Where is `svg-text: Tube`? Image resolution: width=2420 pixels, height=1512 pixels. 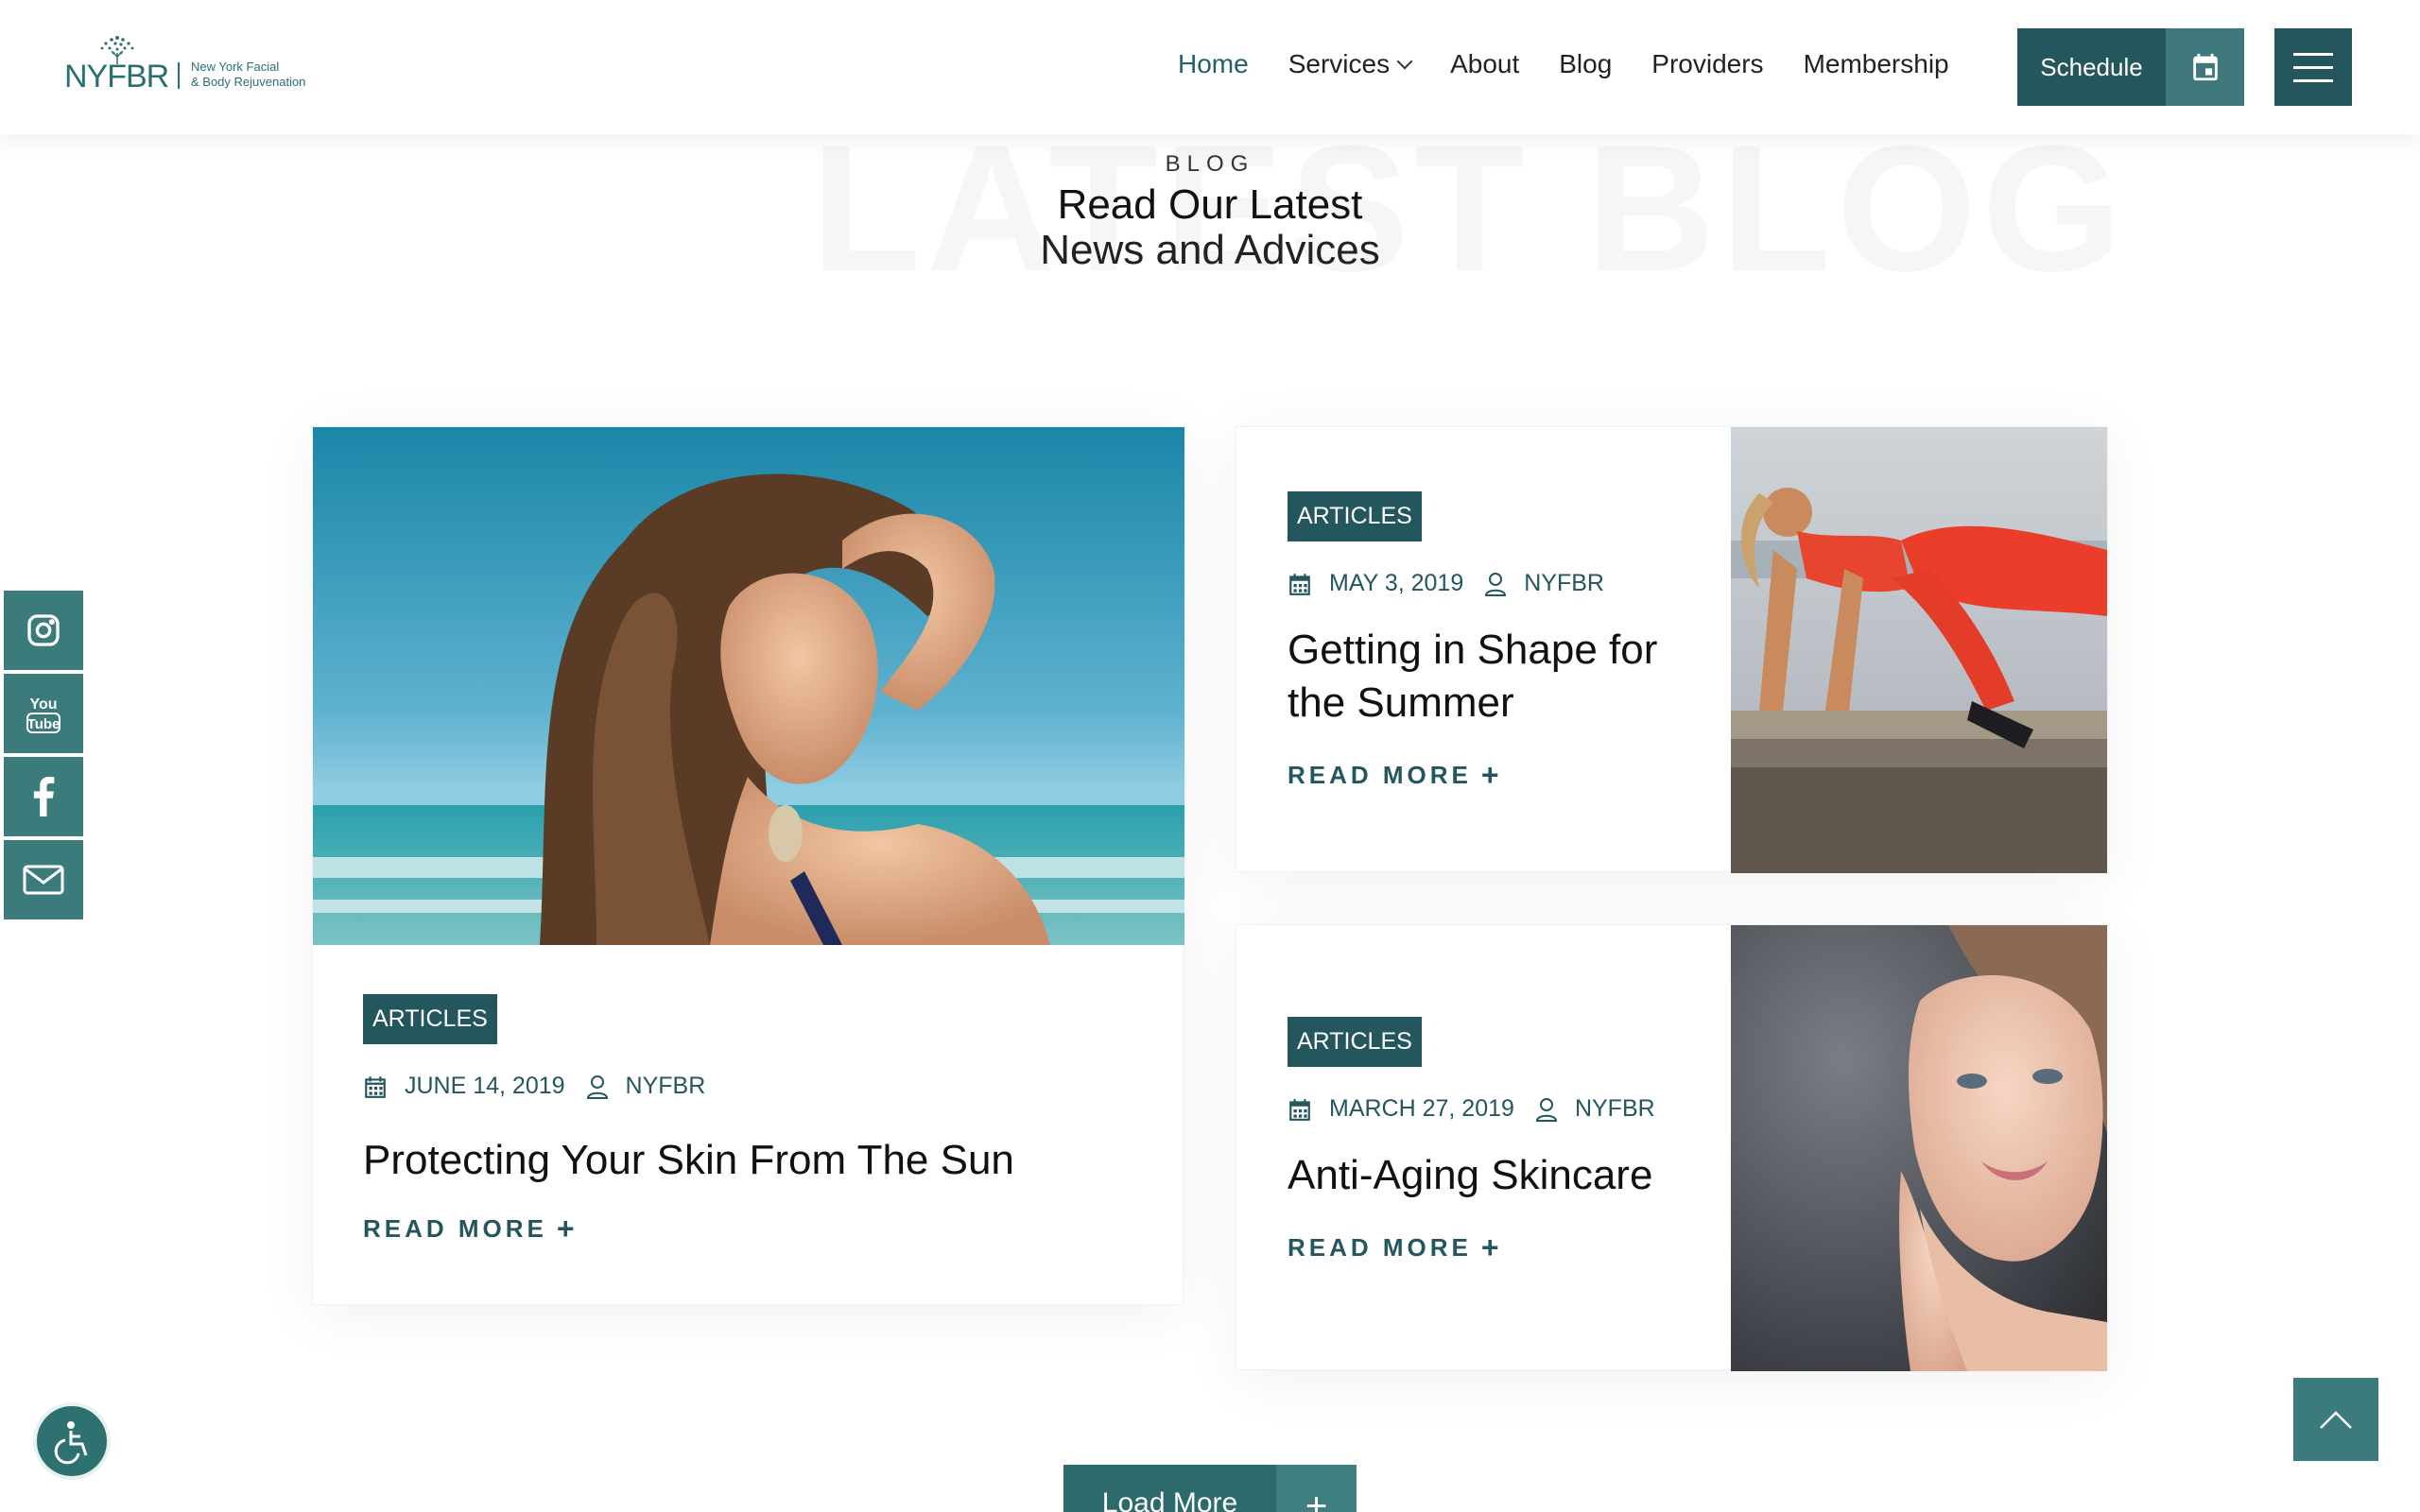
svg-text: Tube is located at coordinates (43, 724).